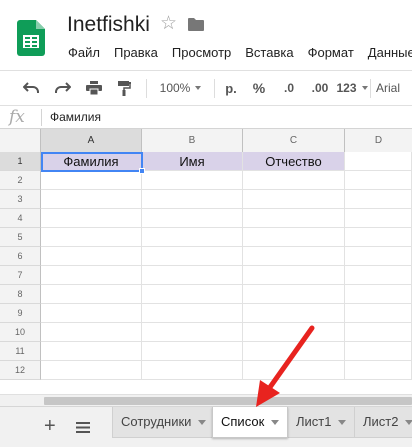  Describe the element at coordinates (94, 88) in the screenshot. I see `print-button` at that location.